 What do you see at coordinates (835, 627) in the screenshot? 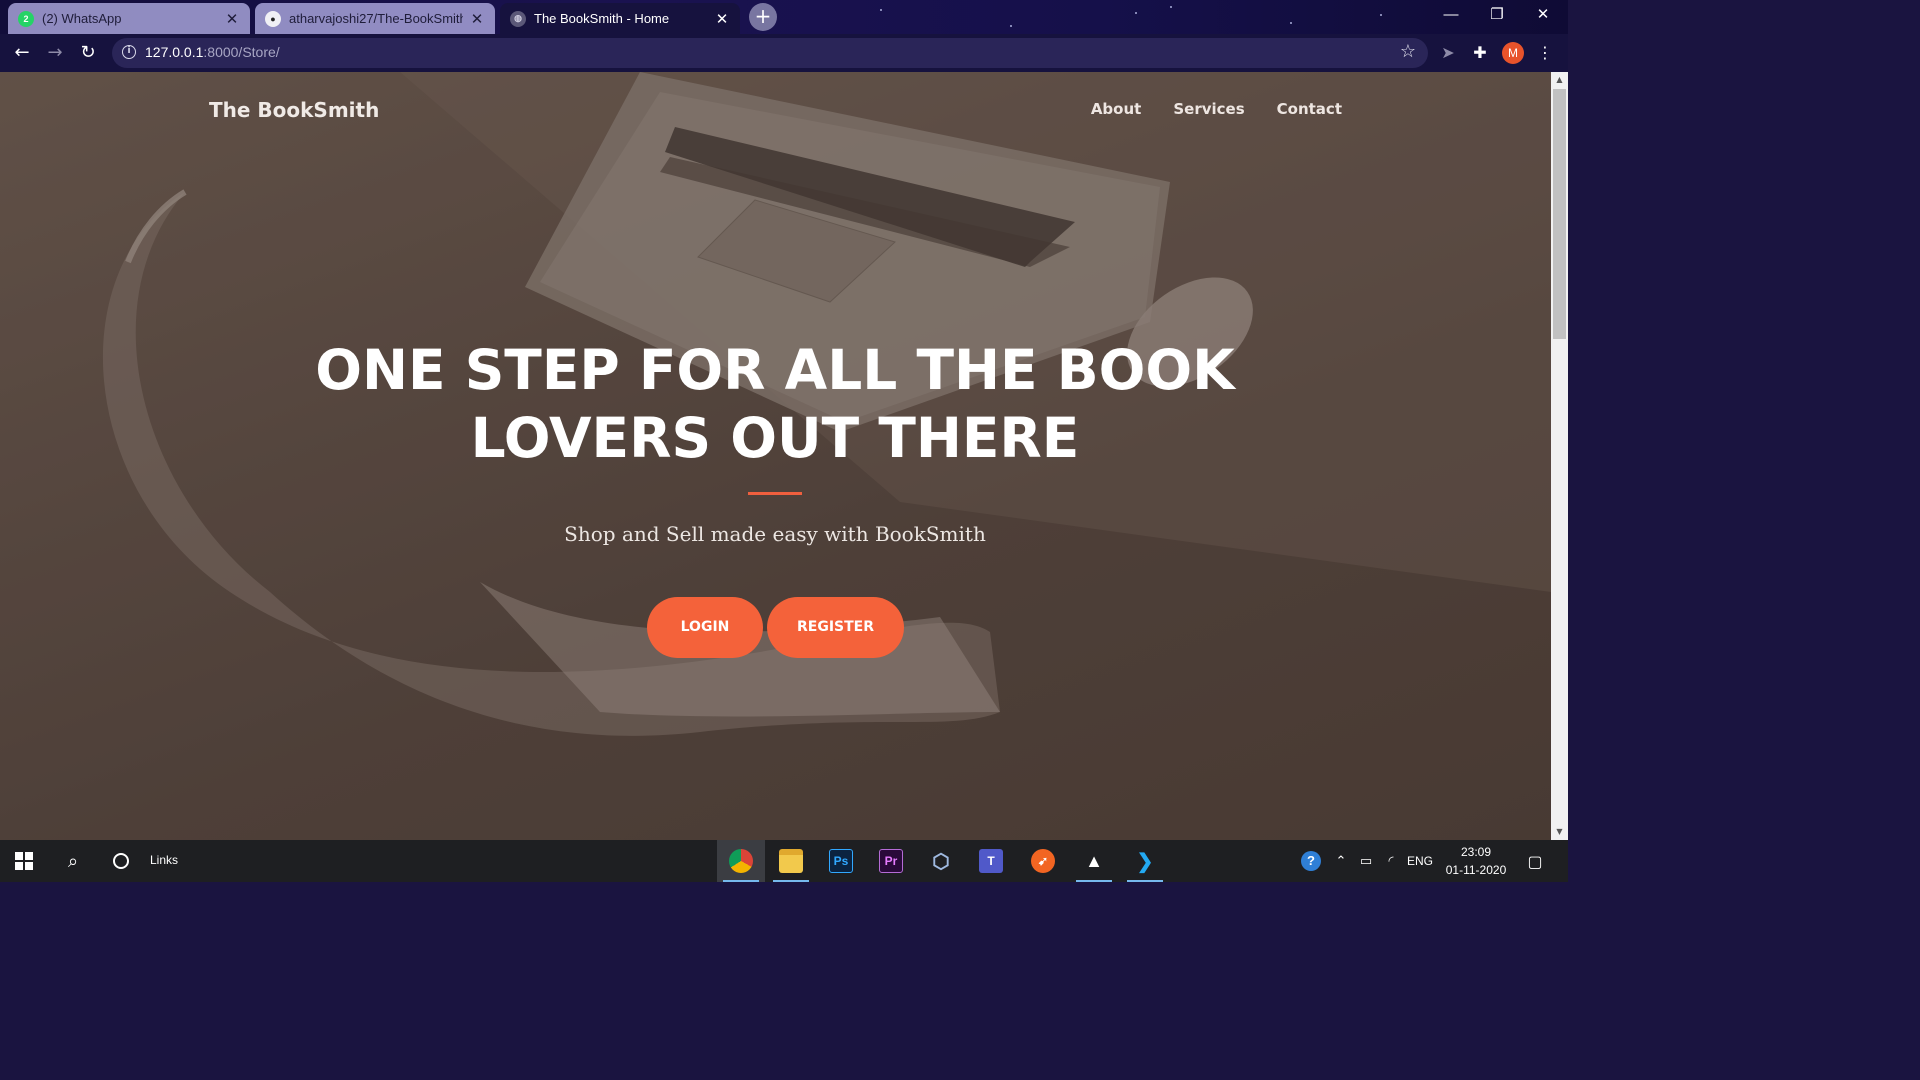
I see `register-button: REGISTER` at bounding box center [835, 627].